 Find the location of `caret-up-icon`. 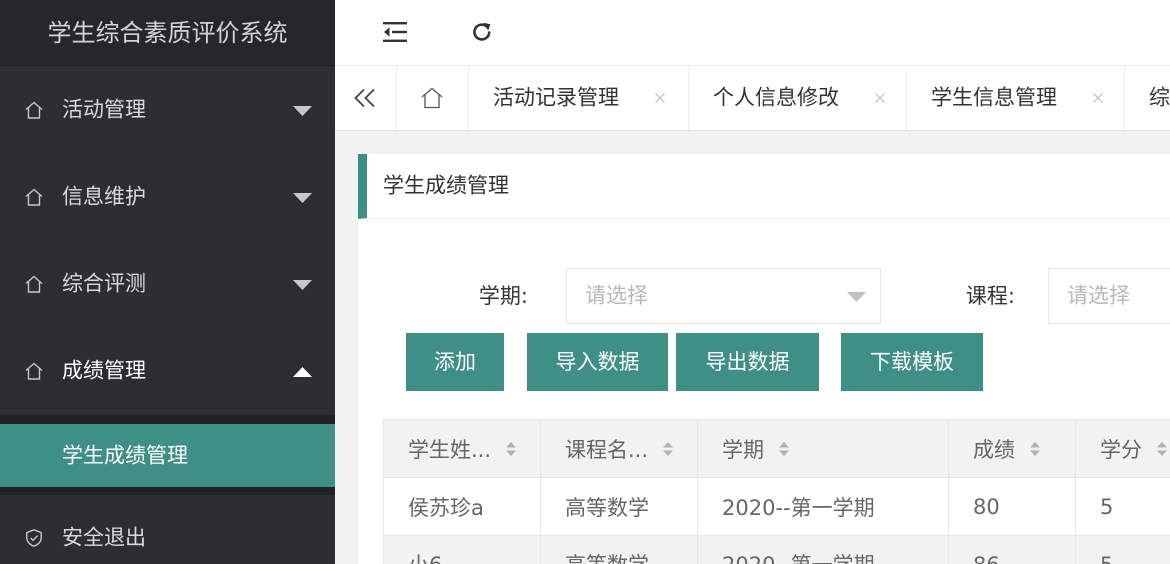

caret-up-icon is located at coordinates (302, 372).